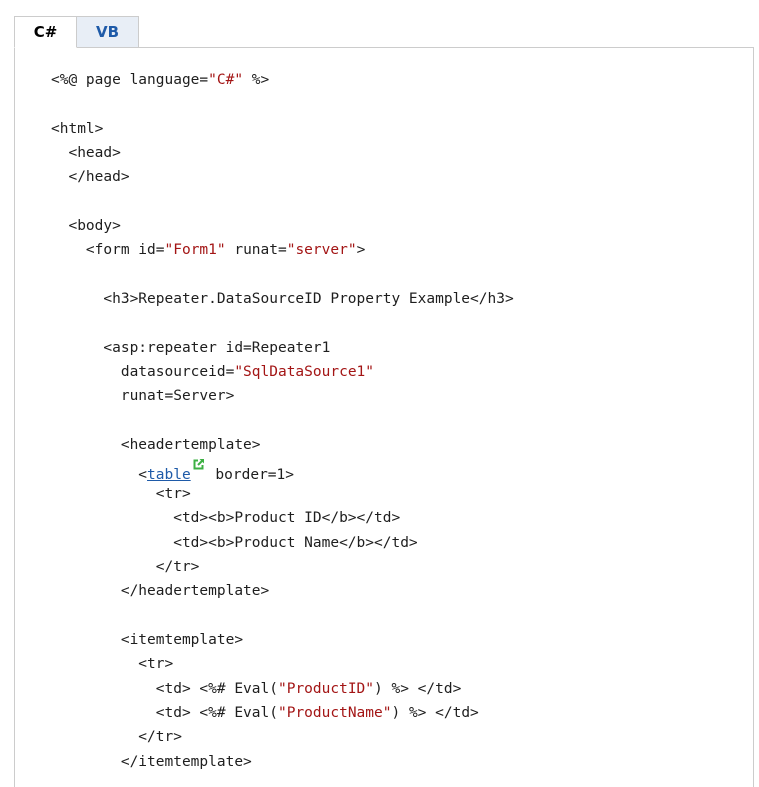 This screenshot has height=787, width=759. What do you see at coordinates (156, 445) in the screenshot?
I see `code-text: <headertemplate>` at bounding box center [156, 445].